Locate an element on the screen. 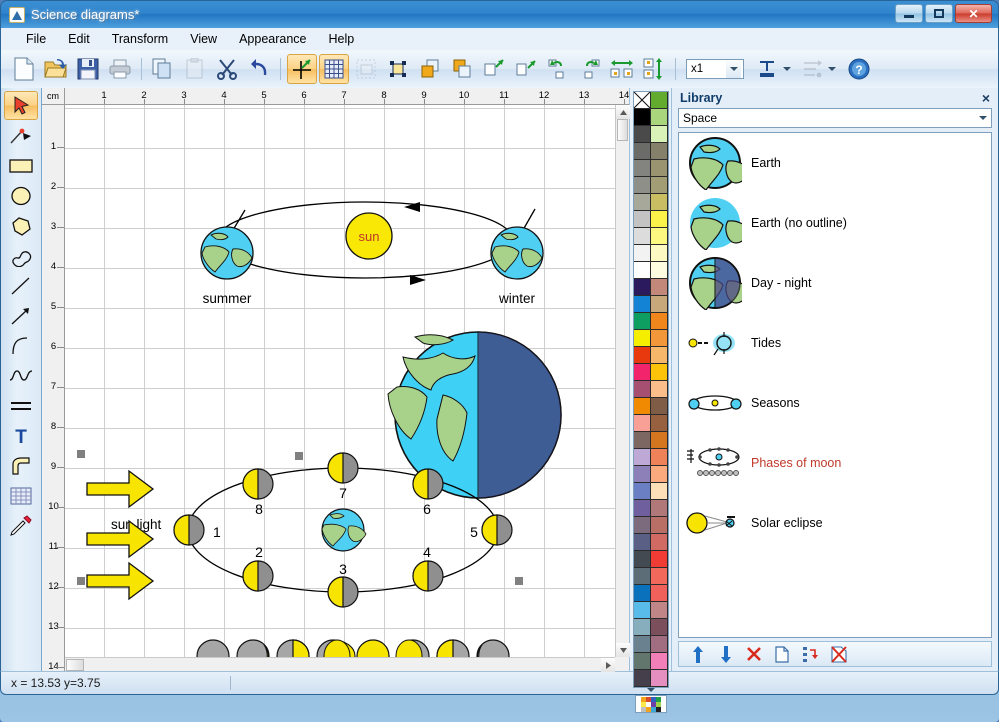 The height and width of the screenshot is (722, 999). palette-chooser-button is located at coordinates (650, 704).